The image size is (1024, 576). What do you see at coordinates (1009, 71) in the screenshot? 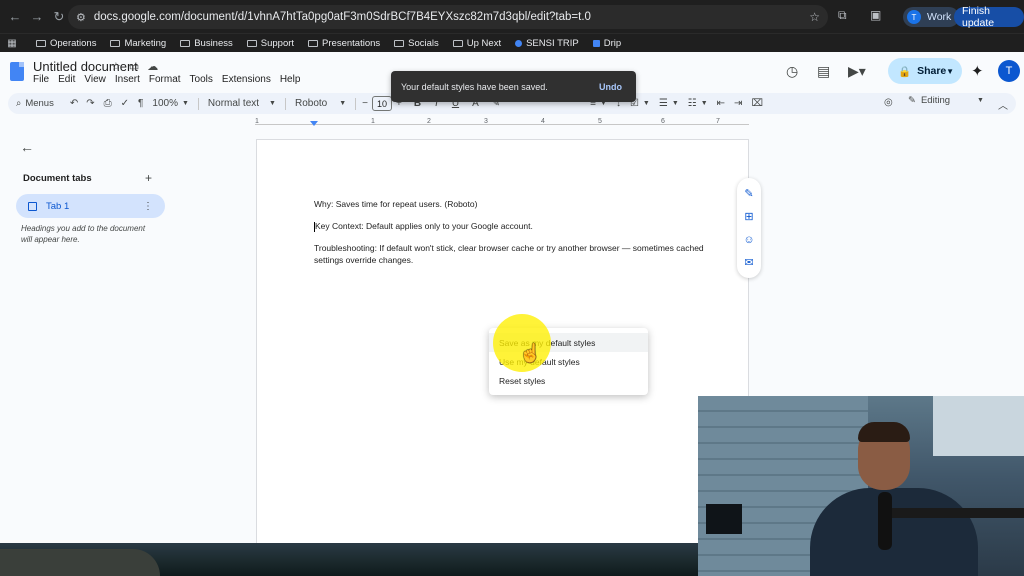
I see `account-avatar: T` at bounding box center [1009, 71].